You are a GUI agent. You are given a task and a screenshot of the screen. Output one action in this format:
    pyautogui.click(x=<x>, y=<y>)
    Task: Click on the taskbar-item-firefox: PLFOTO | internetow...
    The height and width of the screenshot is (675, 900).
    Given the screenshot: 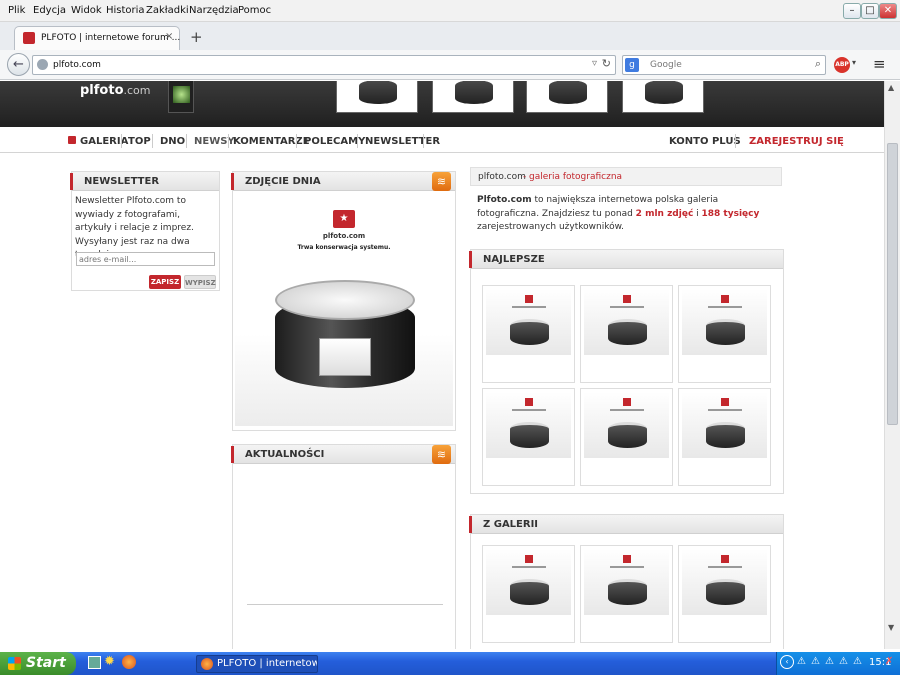 What is the action you would take?
    pyautogui.click(x=257, y=664)
    